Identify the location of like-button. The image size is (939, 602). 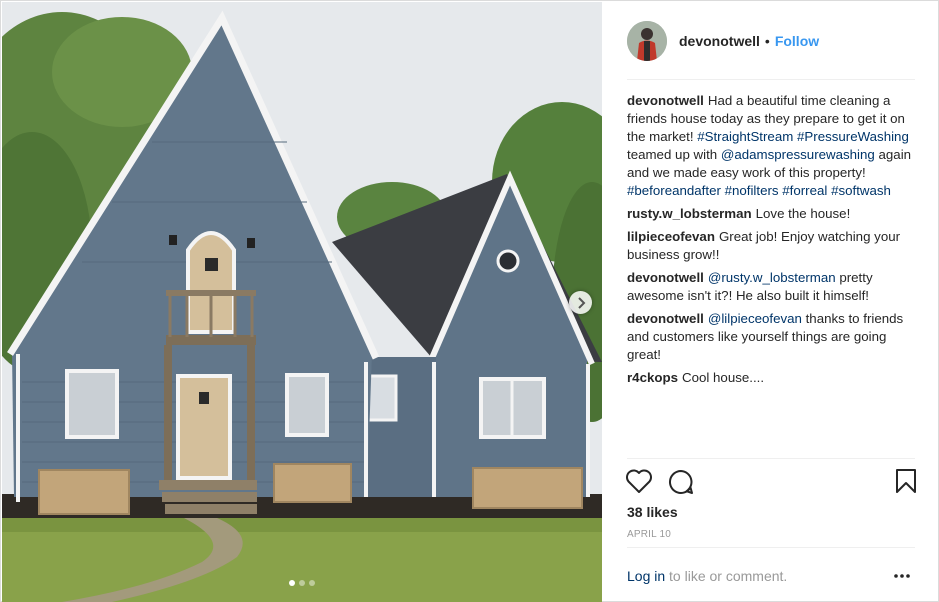
(639, 482).